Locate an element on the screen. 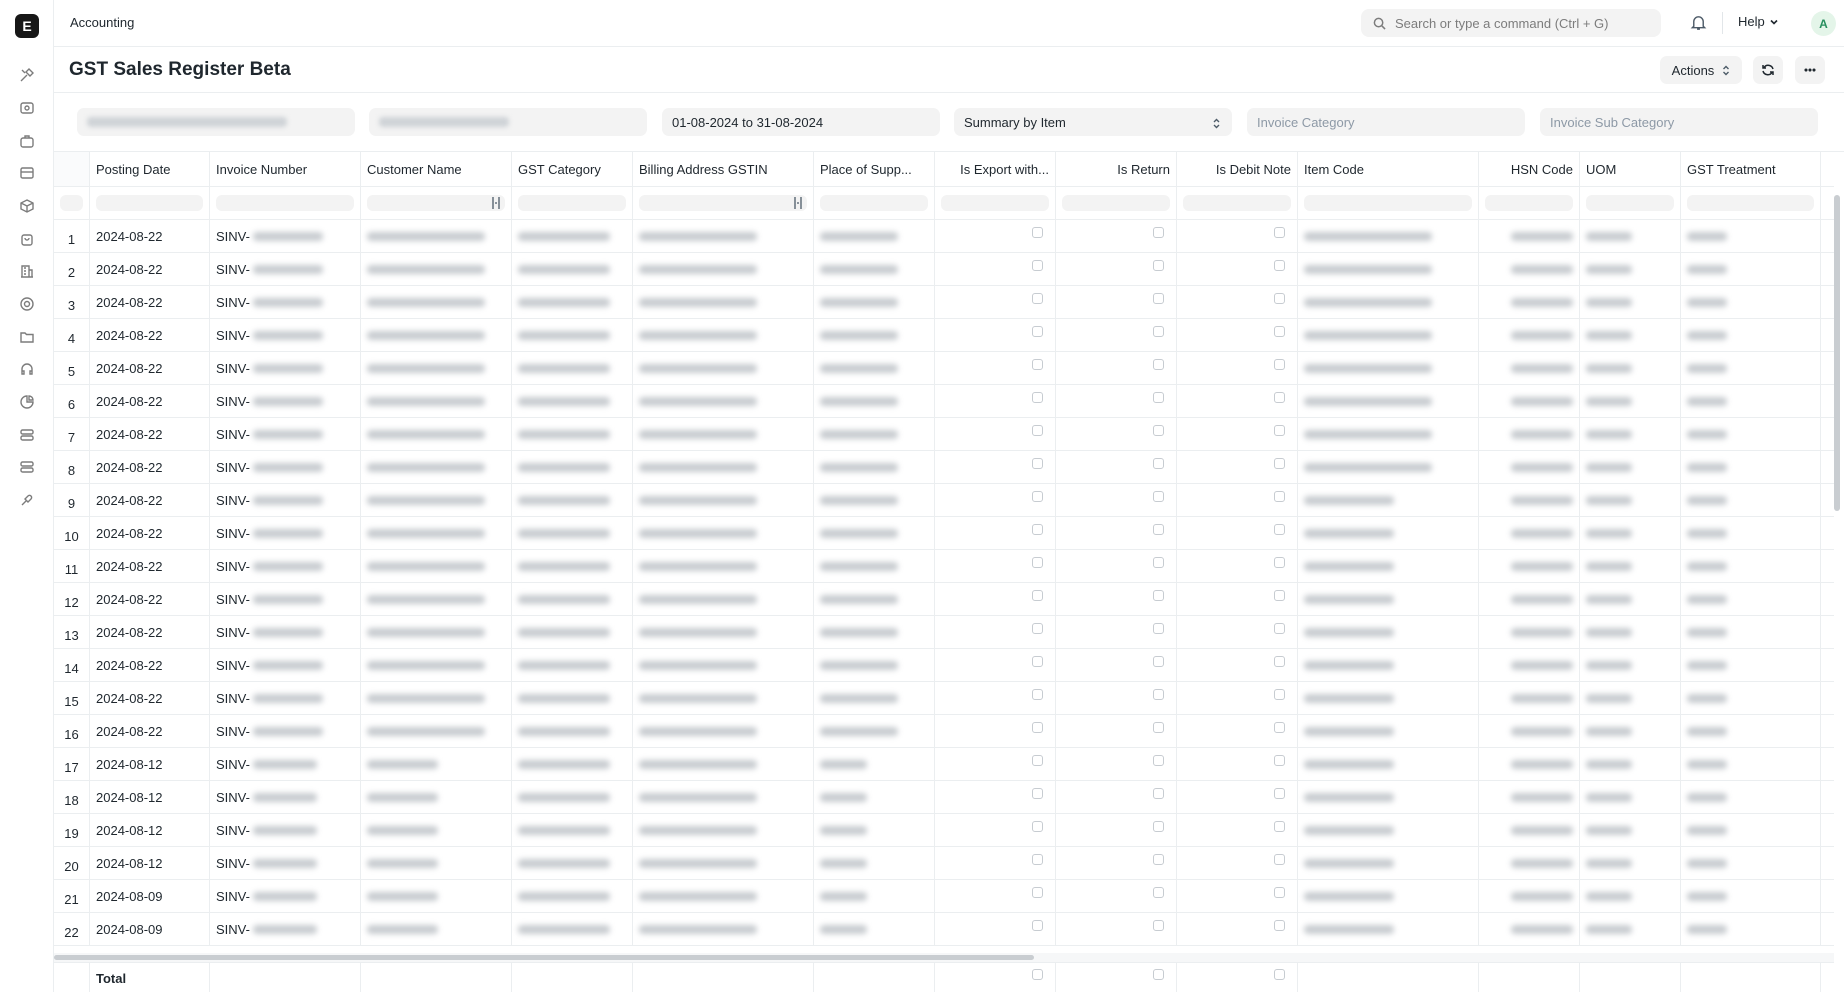 This screenshot has height=992, width=1844. column-header: UOM is located at coordinates (1630, 169).